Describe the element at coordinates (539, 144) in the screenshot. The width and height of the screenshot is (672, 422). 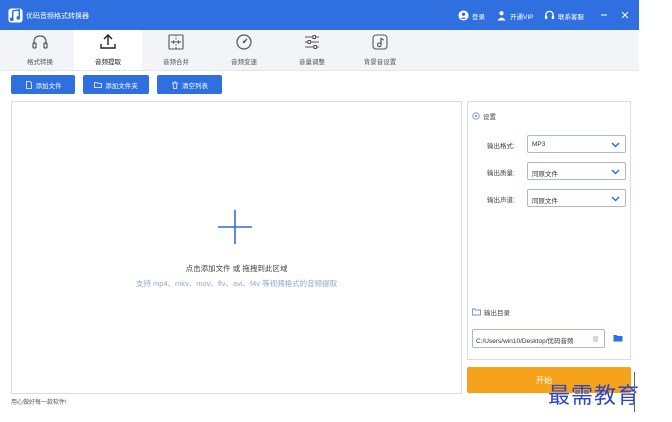
I see `output-format-value: MP3` at that location.